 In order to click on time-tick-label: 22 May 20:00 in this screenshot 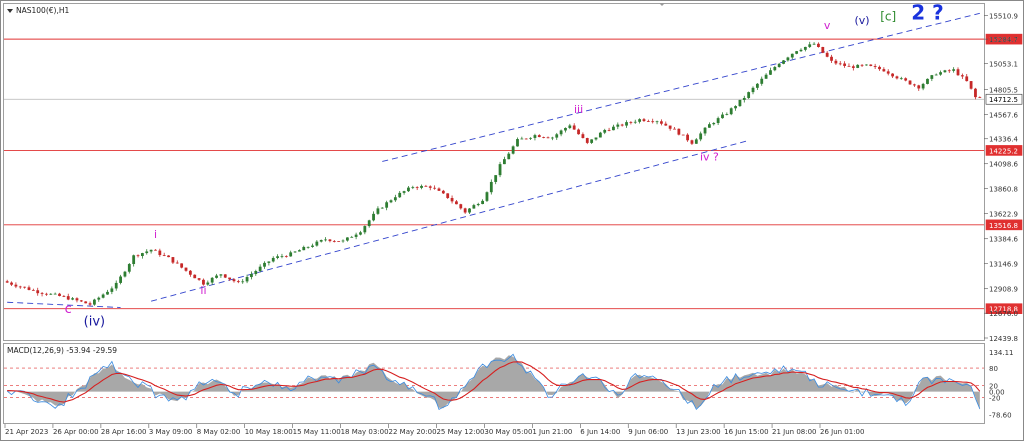, I will do `click(413, 432)`.